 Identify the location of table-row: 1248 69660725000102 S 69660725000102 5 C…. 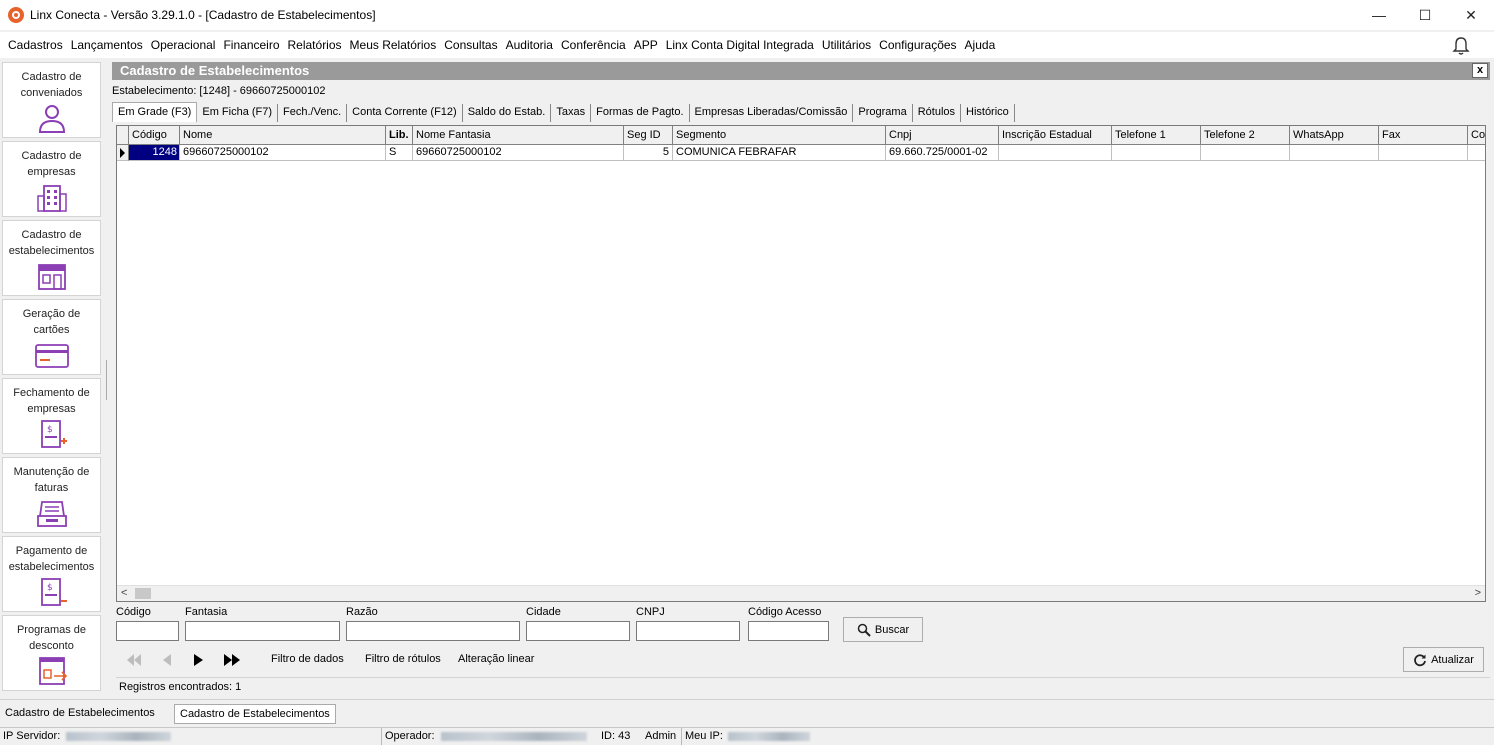
(801, 153).